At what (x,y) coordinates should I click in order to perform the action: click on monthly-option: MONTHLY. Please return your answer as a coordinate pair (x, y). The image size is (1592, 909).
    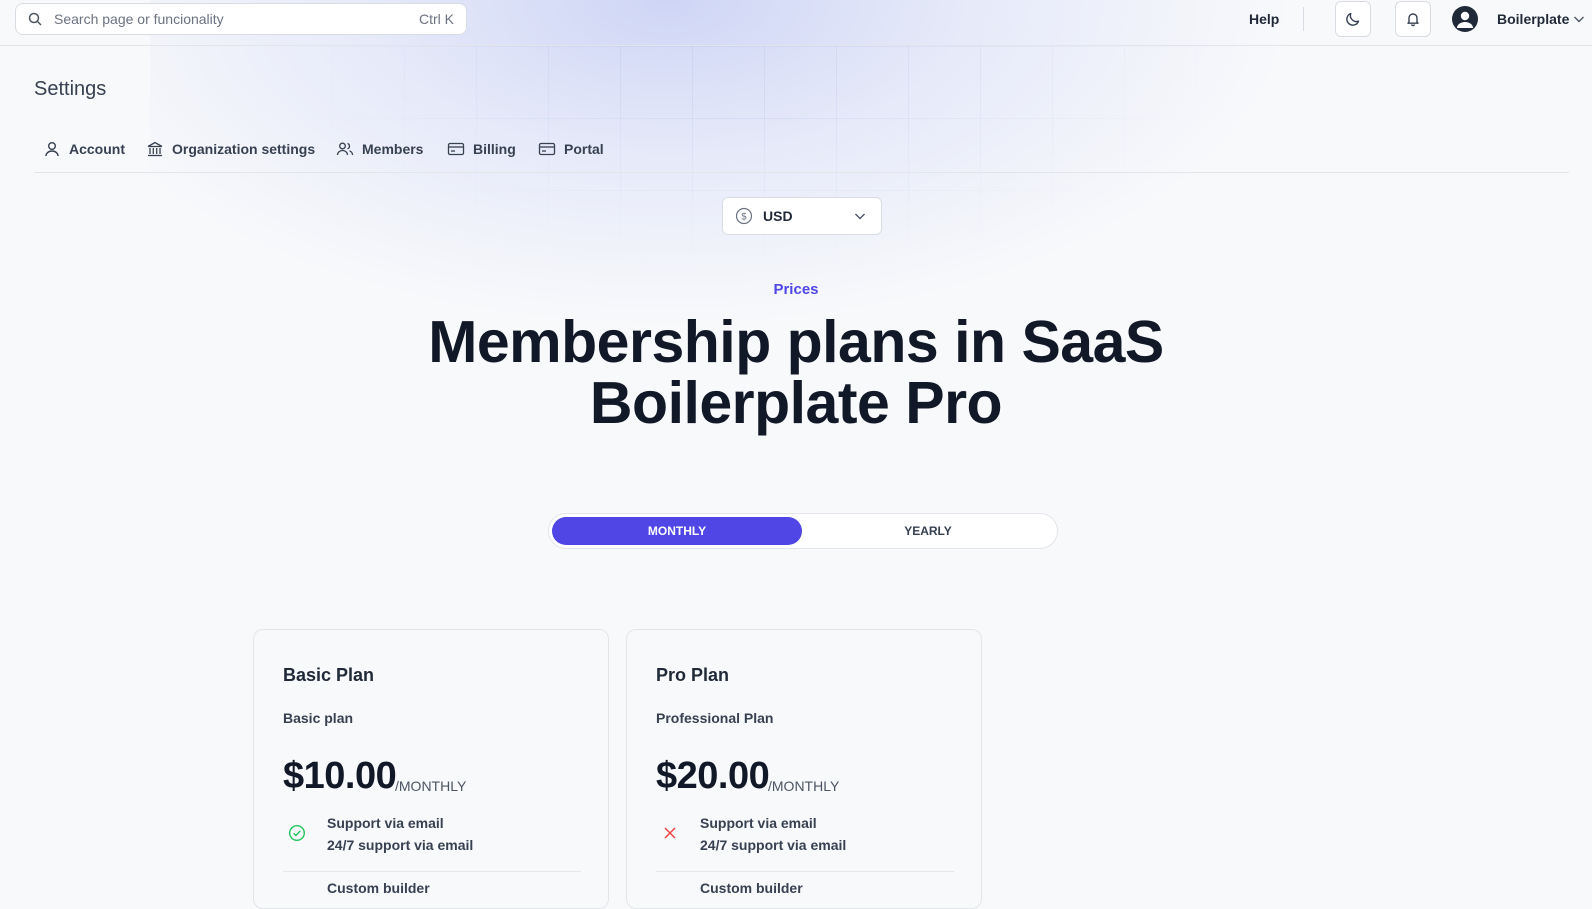
    Looking at the image, I should click on (677, 531).